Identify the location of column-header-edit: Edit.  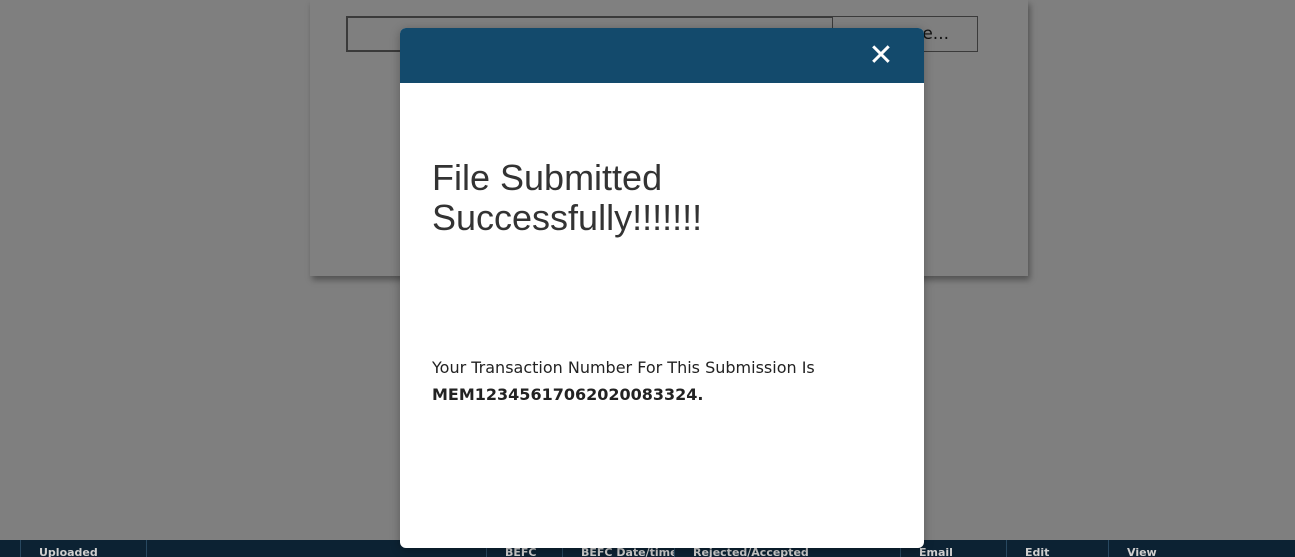
(1057, 548).